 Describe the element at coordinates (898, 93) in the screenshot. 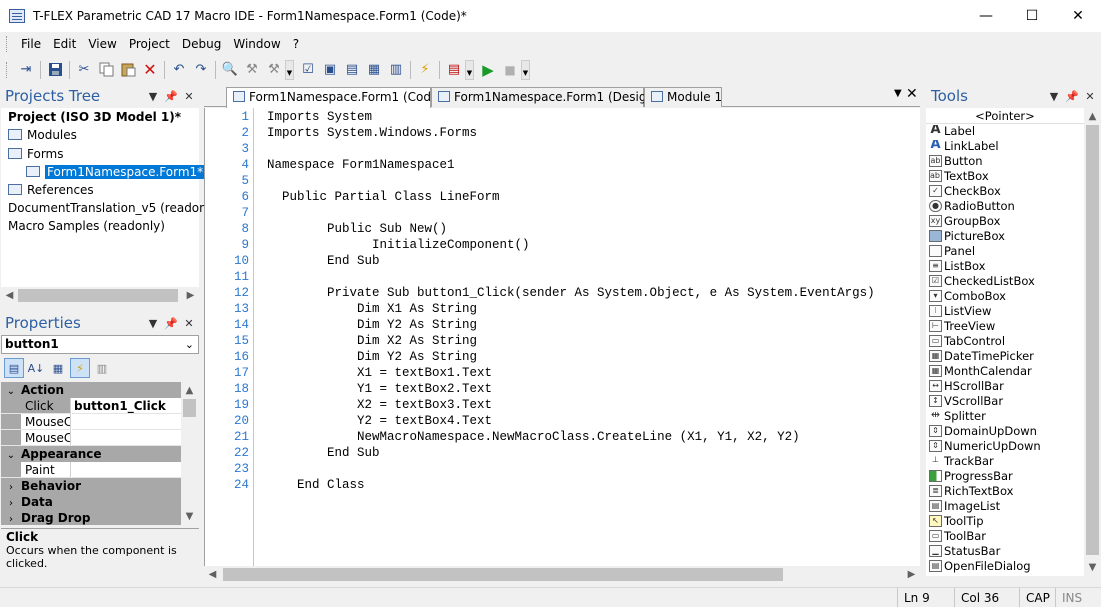

I see `tab-list-icon: ▼` at that location.